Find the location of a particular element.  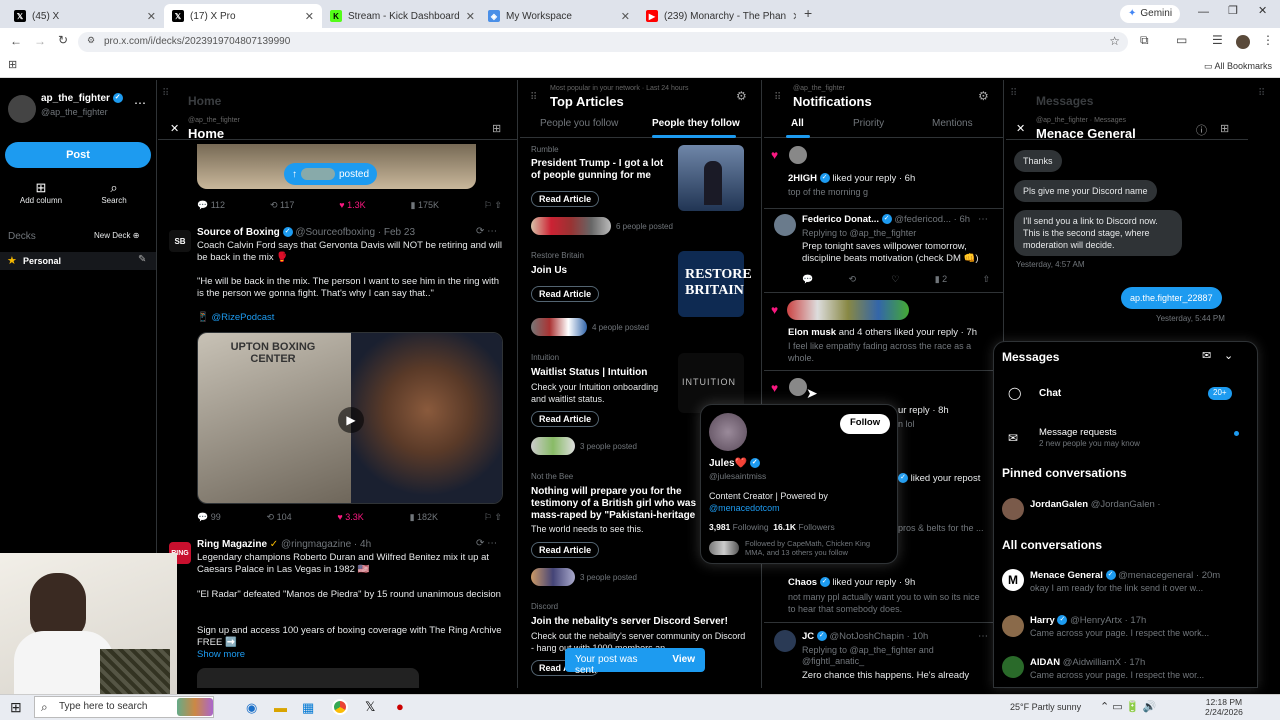

show-more-link: Show more is located at coordinates (221, 654).